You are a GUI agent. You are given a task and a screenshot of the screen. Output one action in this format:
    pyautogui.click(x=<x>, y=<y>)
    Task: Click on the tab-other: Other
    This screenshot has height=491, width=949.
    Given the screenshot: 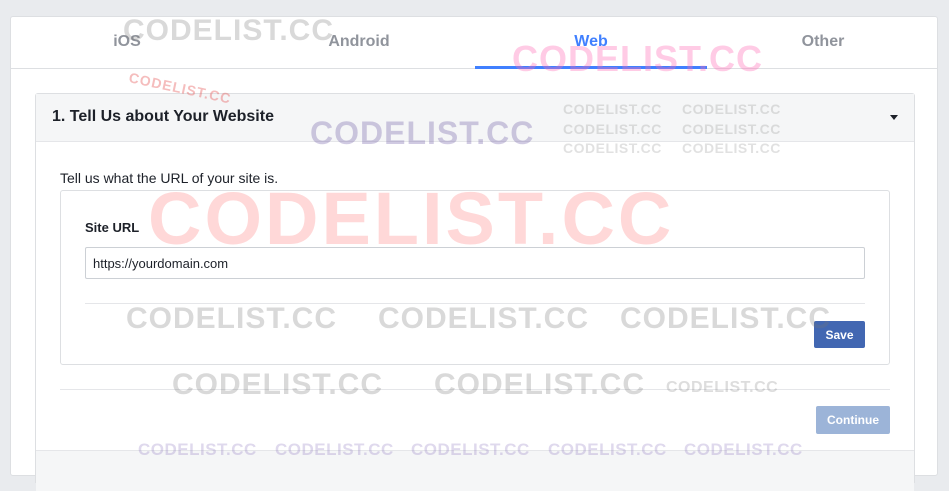 What is the action you would take?
    pyautogui.click(x=823, y=42)
    